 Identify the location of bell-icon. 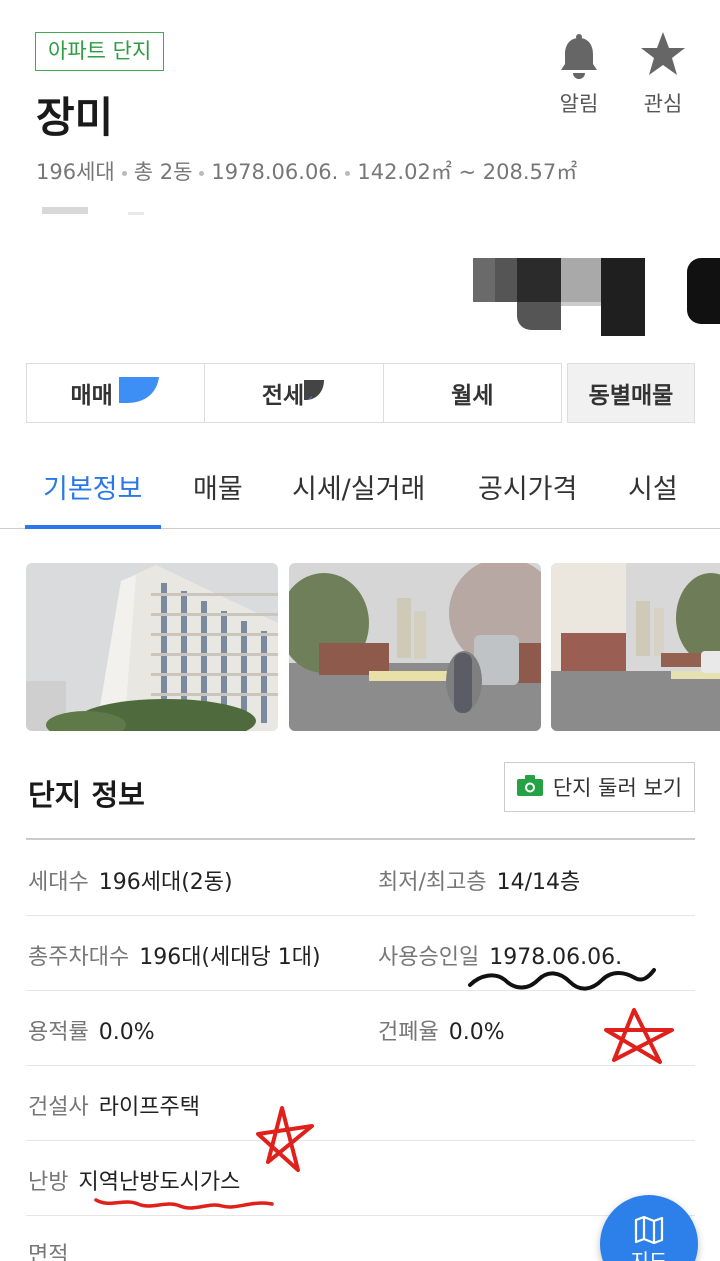
(579, 56).